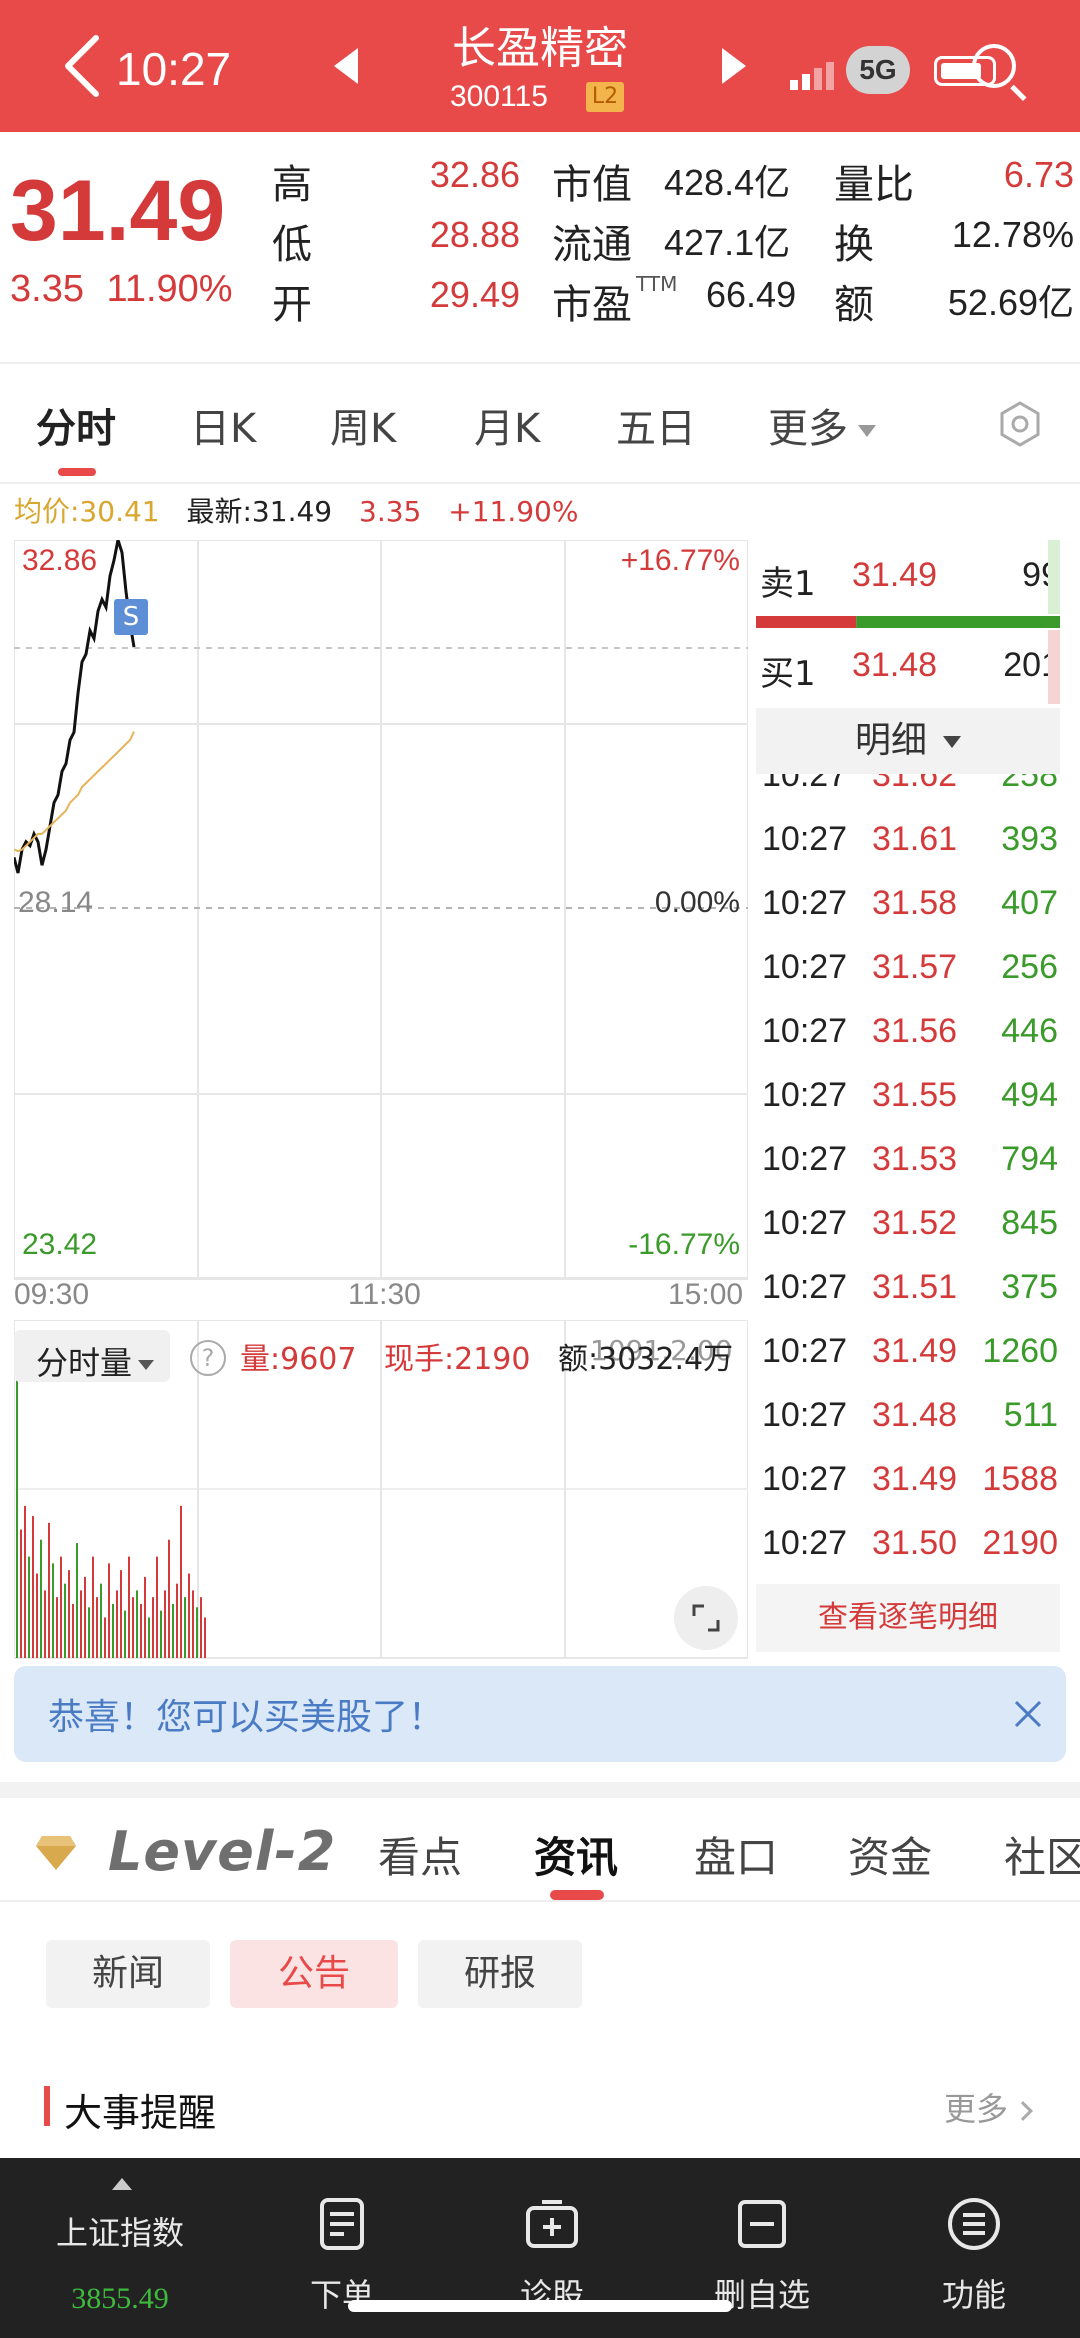 This screenshot has height=2338, width=1080. Describe the element at coordinates (140, 2113) in the screenshot. I see `section-title: 大事提醒` at that location.